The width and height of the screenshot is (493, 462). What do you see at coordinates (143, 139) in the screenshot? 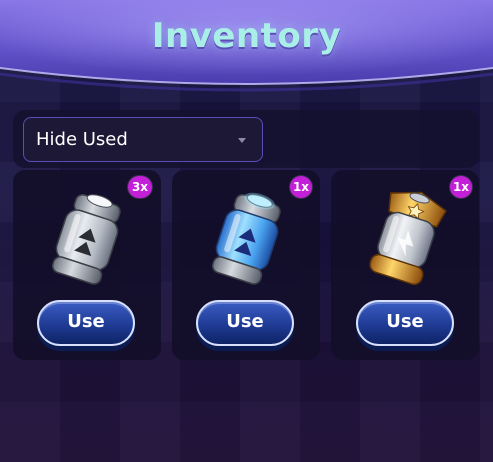
I see `filter-dropdown: Hide Used` at bounding box center [143, 139].